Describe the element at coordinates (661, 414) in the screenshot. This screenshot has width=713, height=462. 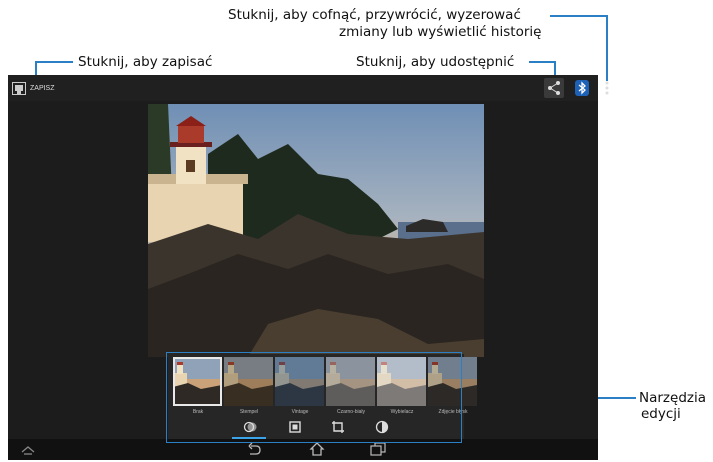
I see `tools-callout-line2: edycji` at that location.